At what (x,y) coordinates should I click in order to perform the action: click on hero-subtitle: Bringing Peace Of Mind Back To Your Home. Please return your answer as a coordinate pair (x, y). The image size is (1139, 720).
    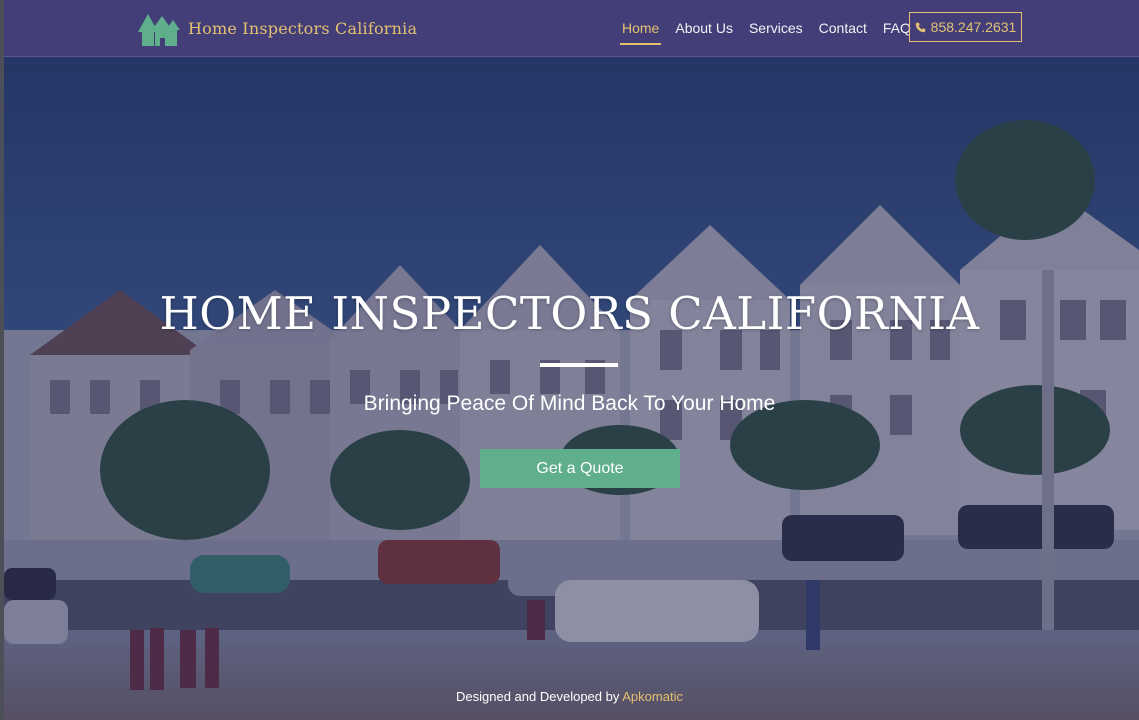
    Looking at the image, I should click on (569, 403).